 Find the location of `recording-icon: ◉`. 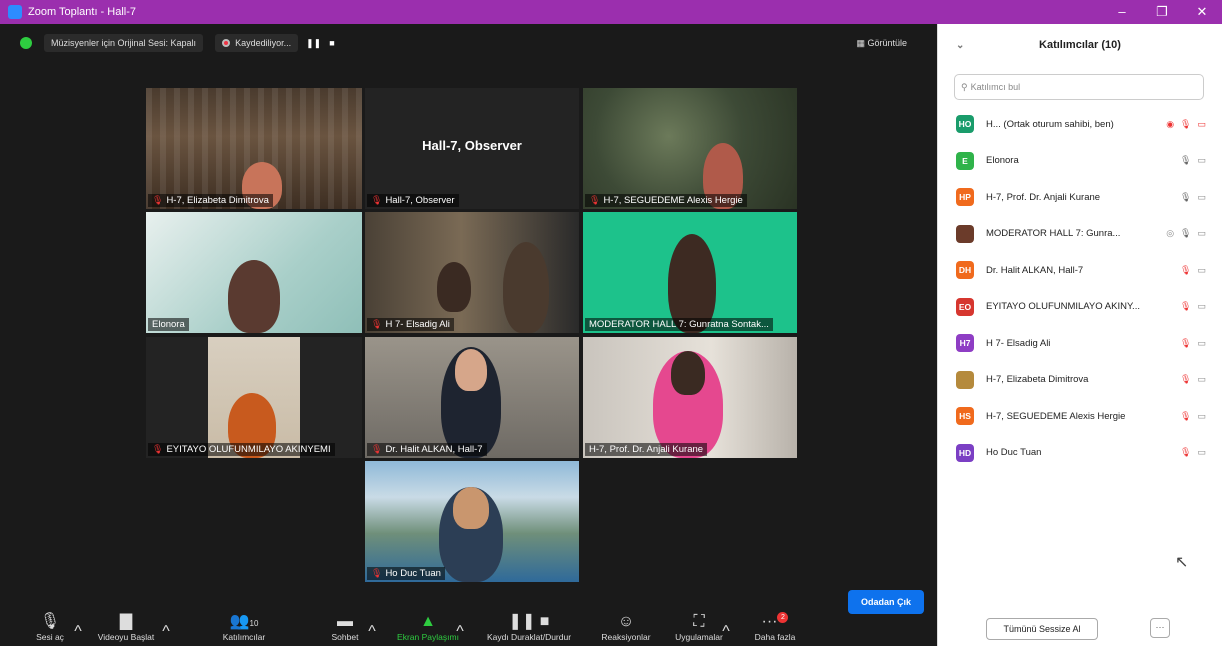

recording-icon: ◉ is located at coordinates (1170, 123).